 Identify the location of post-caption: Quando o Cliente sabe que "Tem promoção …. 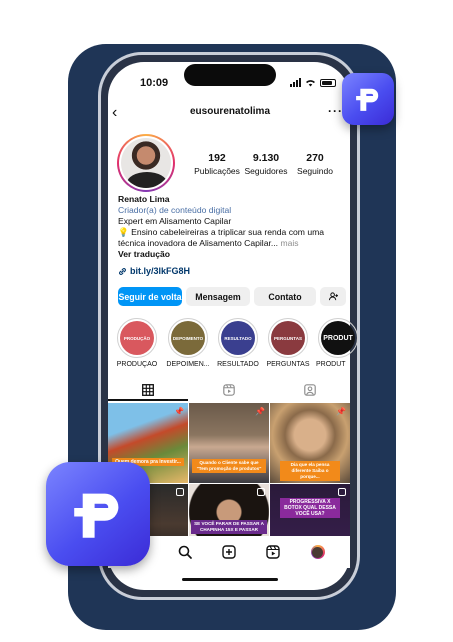
(229, 466).